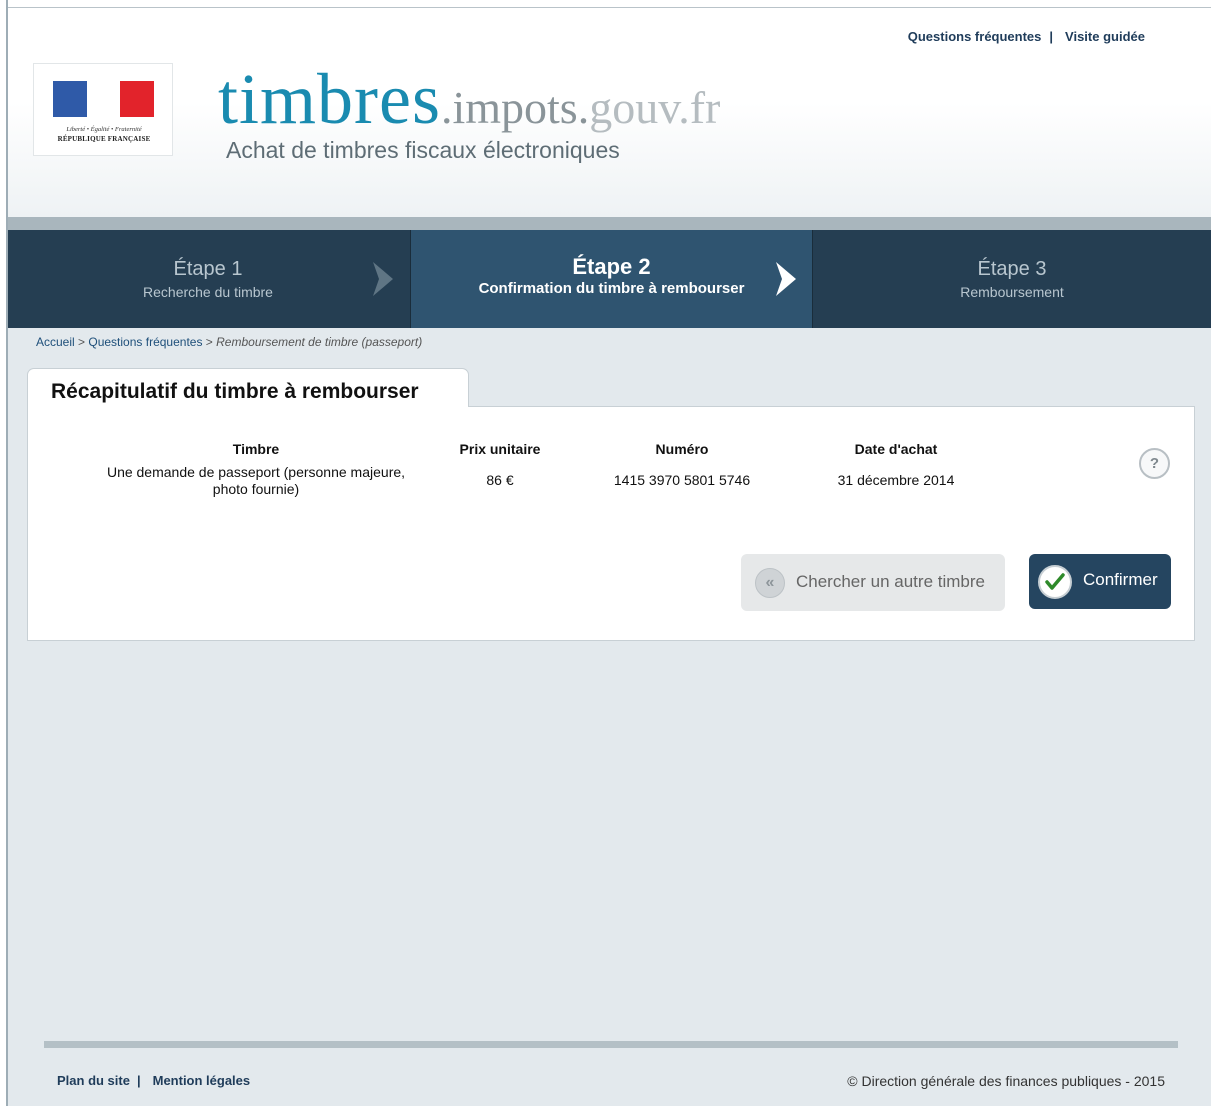 Image resolution: width=1211 pixels, height=1106 pixels. What do you see at coordinates (329, 99) in the screenshot?
I see `brand-main: timbres` at bounding box center [329, 99].